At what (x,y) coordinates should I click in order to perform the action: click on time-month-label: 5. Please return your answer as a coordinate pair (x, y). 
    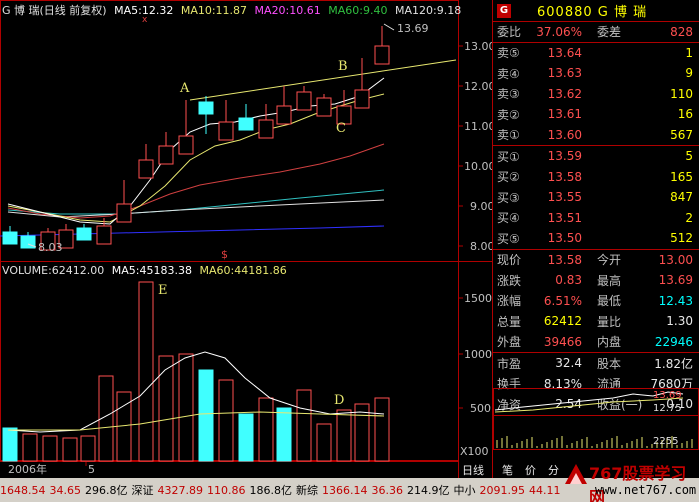
    Looking at the image, I should click on (91, 469).